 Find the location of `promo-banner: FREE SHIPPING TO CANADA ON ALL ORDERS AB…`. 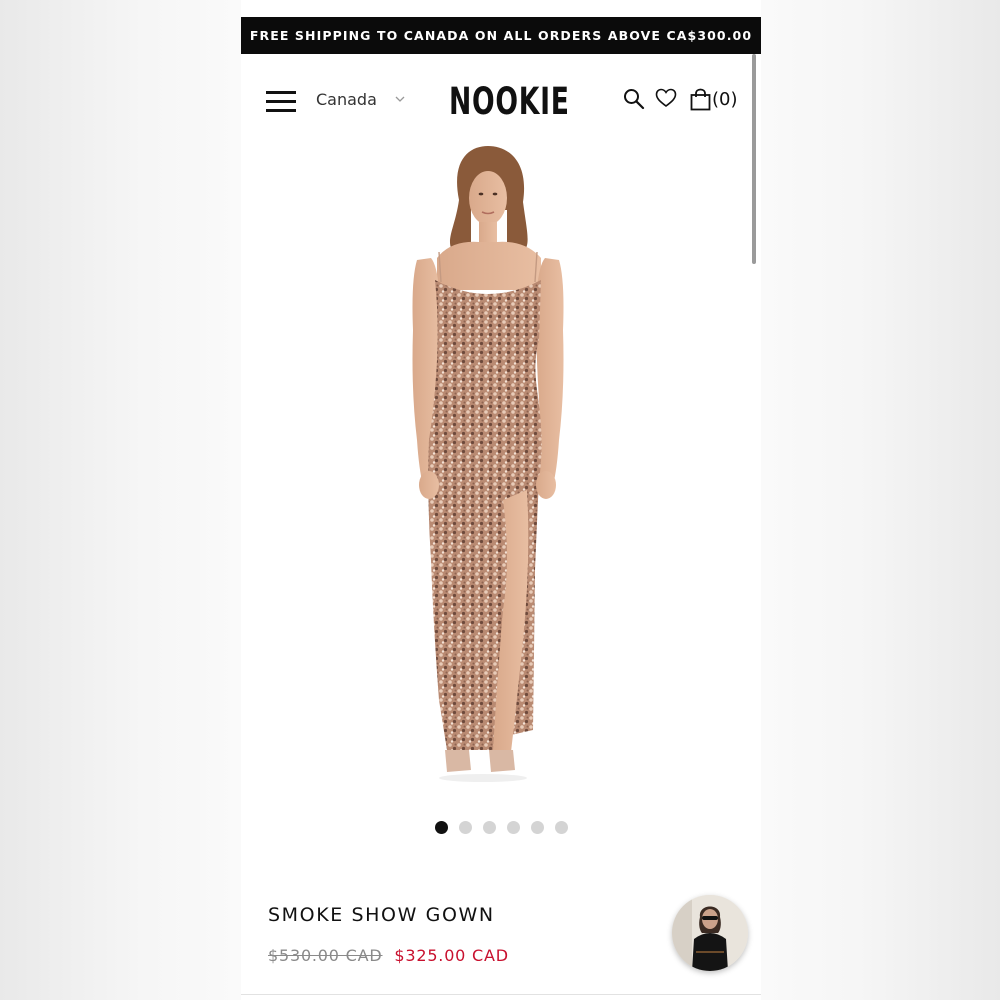

promo-banner: FREE SHIPPING TO CANADA ON ALL ORDERS AB… is located at coordinates (501, 35).